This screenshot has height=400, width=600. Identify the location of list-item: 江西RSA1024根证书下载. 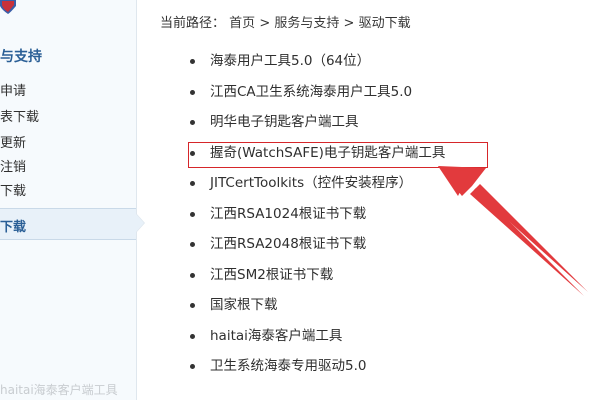
(317, 220).